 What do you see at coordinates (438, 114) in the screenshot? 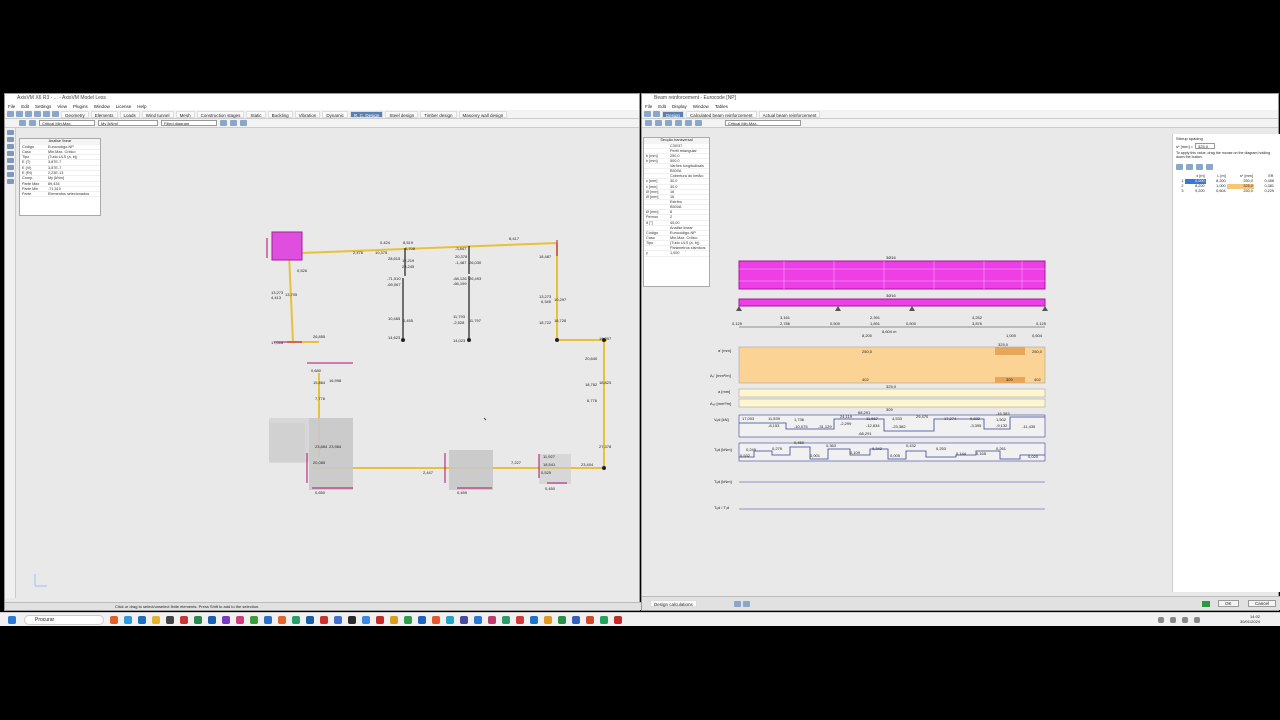
I see `tab-timber-design: Timber design` at bounding box center [438, 114].